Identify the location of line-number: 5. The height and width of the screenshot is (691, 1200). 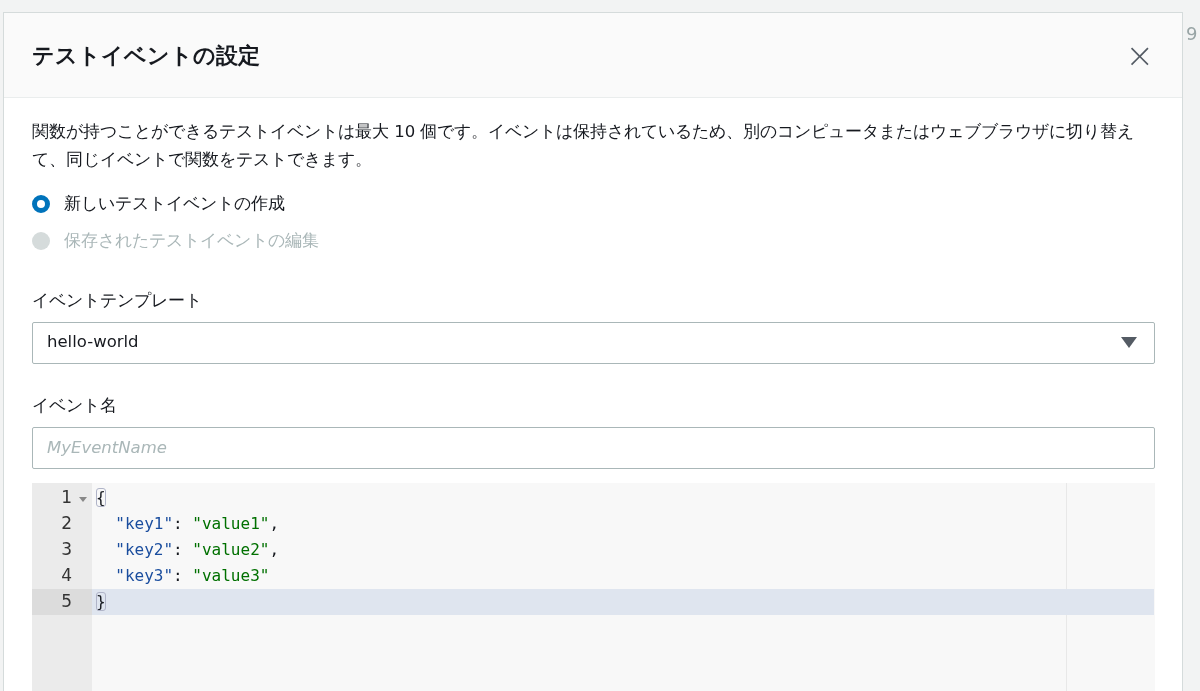
(66, 601).